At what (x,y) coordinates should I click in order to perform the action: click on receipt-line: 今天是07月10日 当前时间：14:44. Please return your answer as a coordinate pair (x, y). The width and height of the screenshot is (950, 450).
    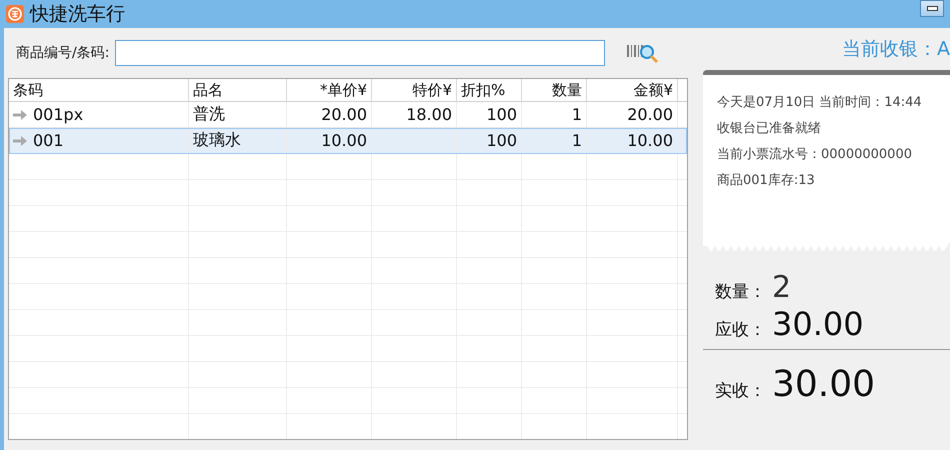
    Looking at the image, I should click on (820, 102).